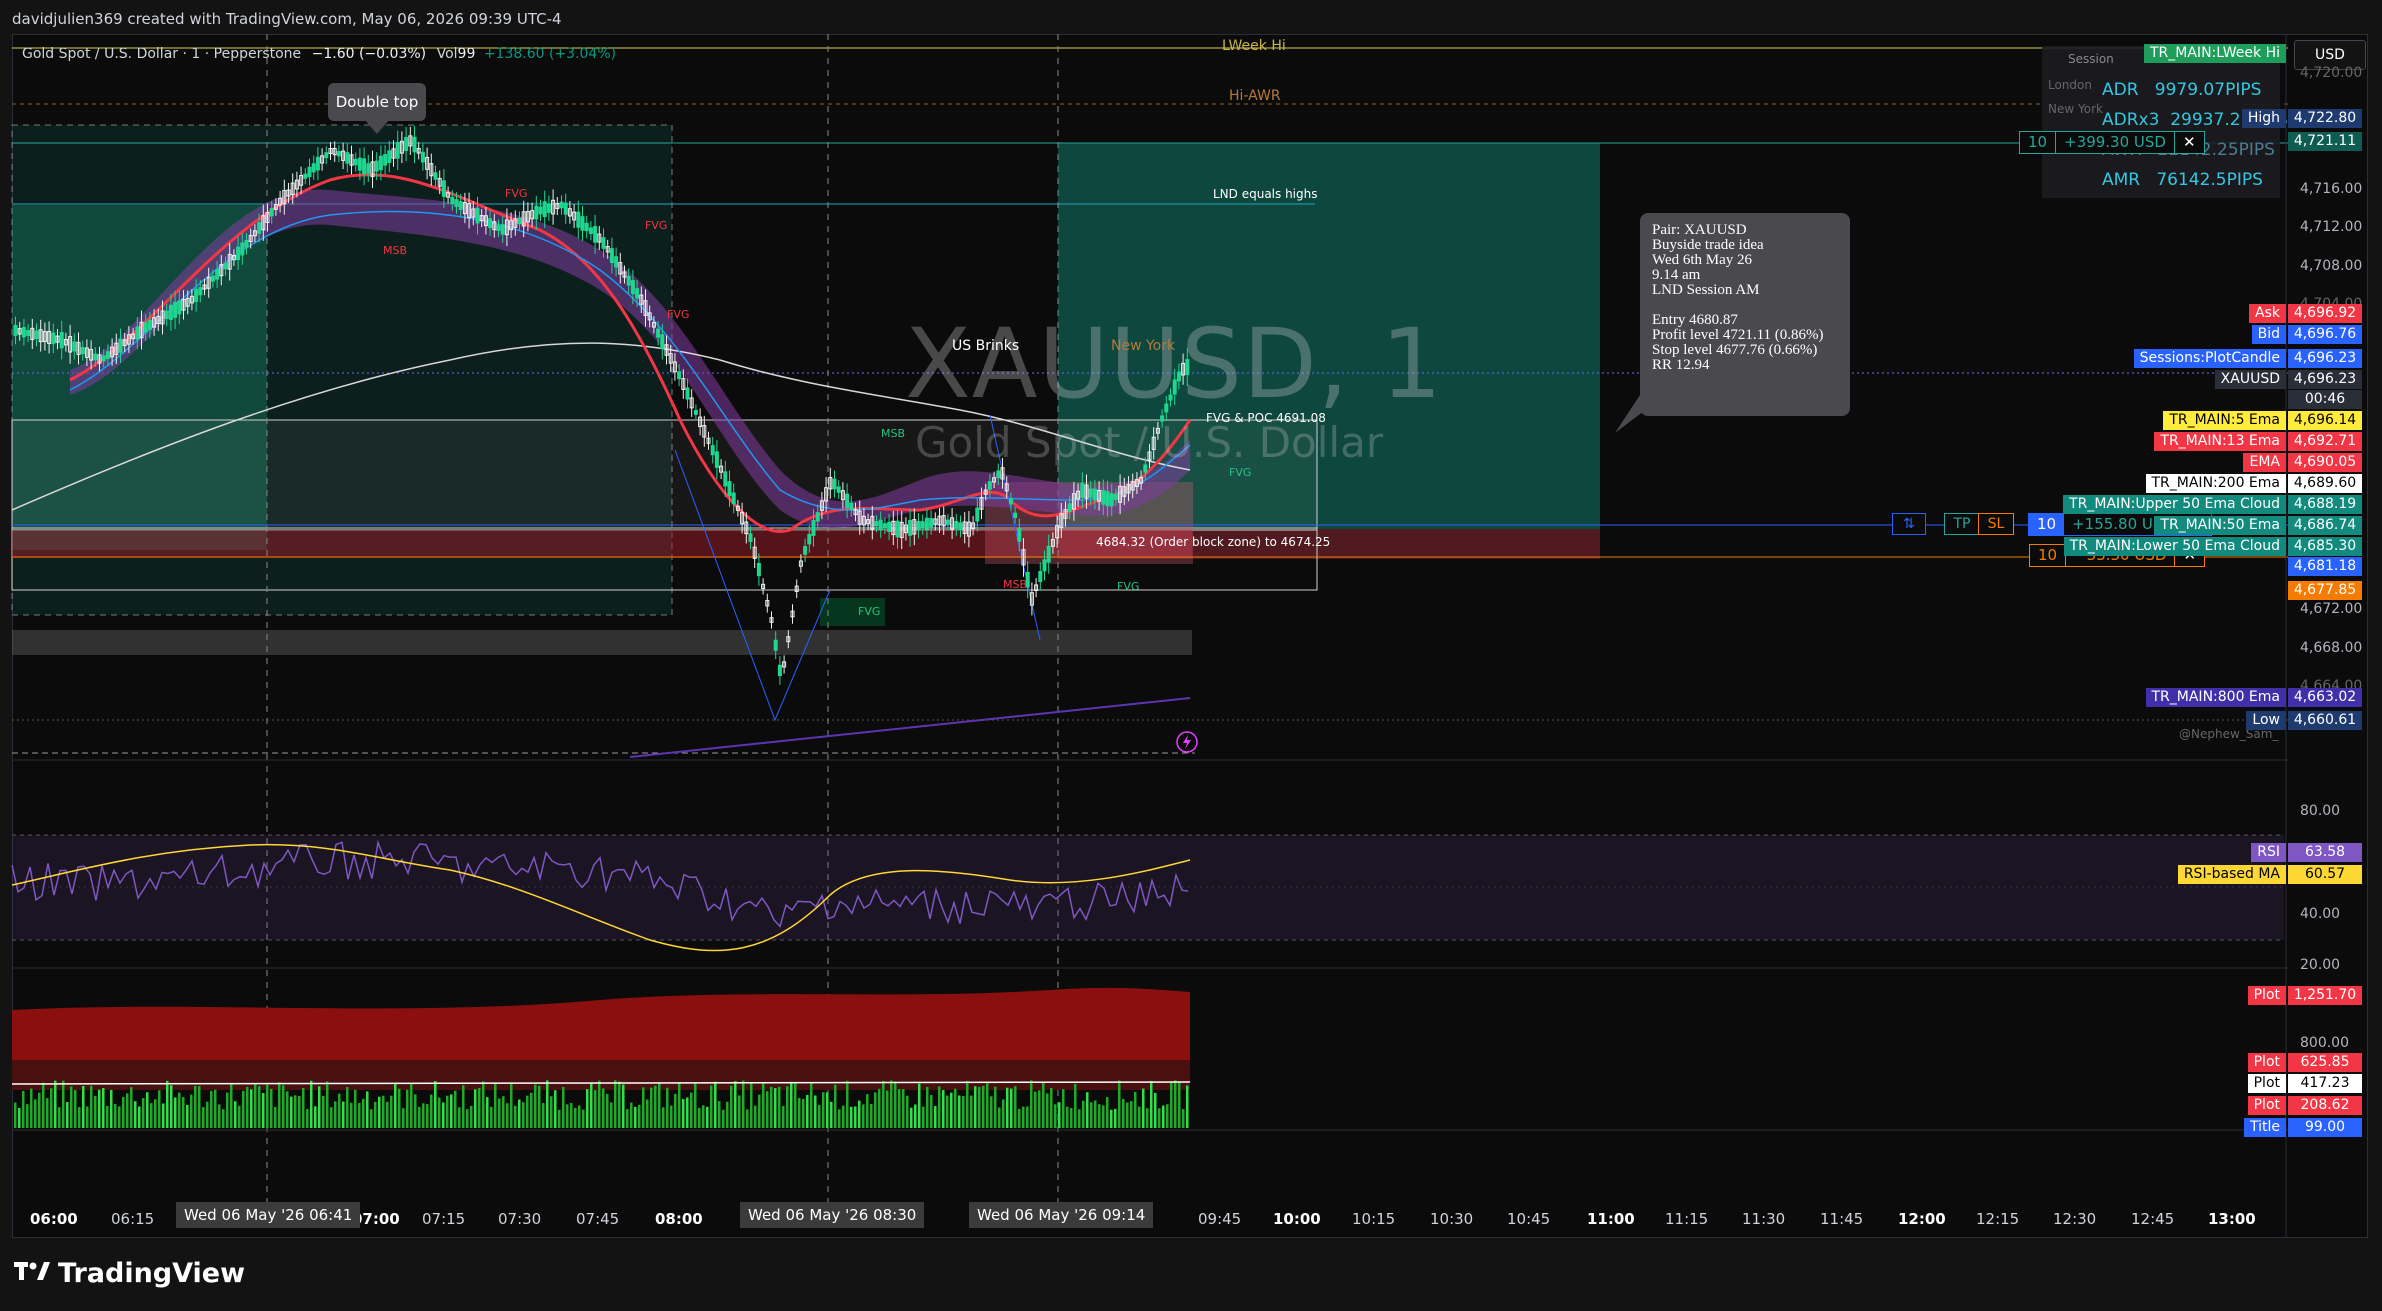 This screenshot has width=2382, height=1311. Describe the element at coordinates (377, 127) in the screenshot. I see `bubble-pointer-icon` at that location.